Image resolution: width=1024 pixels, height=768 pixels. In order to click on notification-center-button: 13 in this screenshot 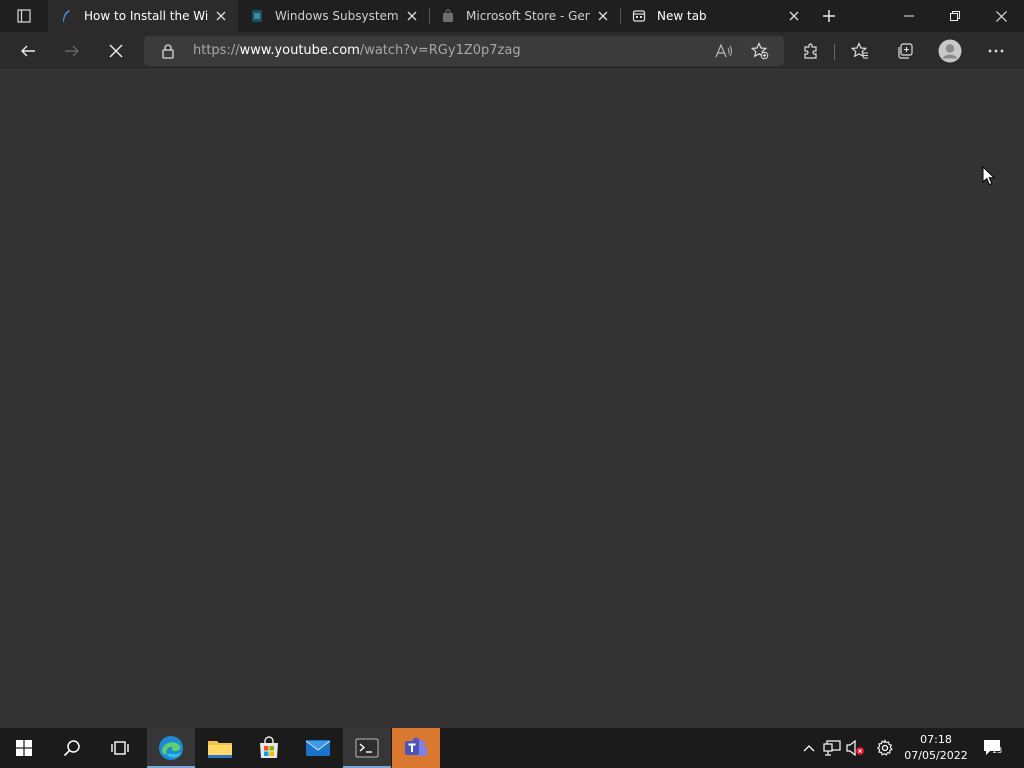, I will do `click(994, 748)`.